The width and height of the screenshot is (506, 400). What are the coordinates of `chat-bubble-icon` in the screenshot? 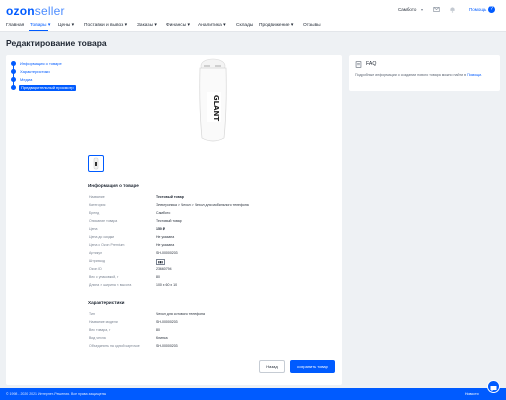 It's located at (493, 386).